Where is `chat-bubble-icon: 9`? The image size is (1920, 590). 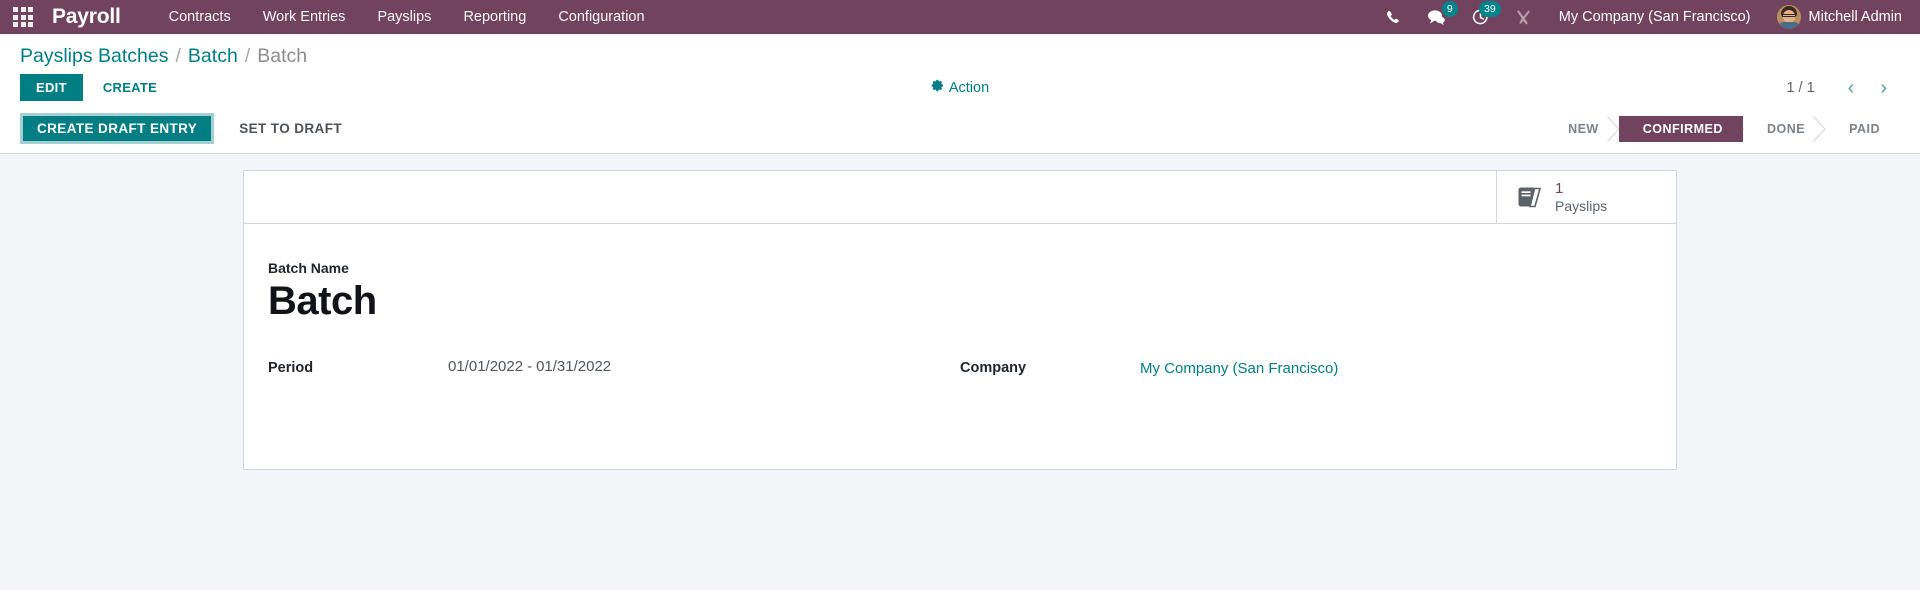 chat-bubble-icon: 9 is located at coordinates (1436, 17).